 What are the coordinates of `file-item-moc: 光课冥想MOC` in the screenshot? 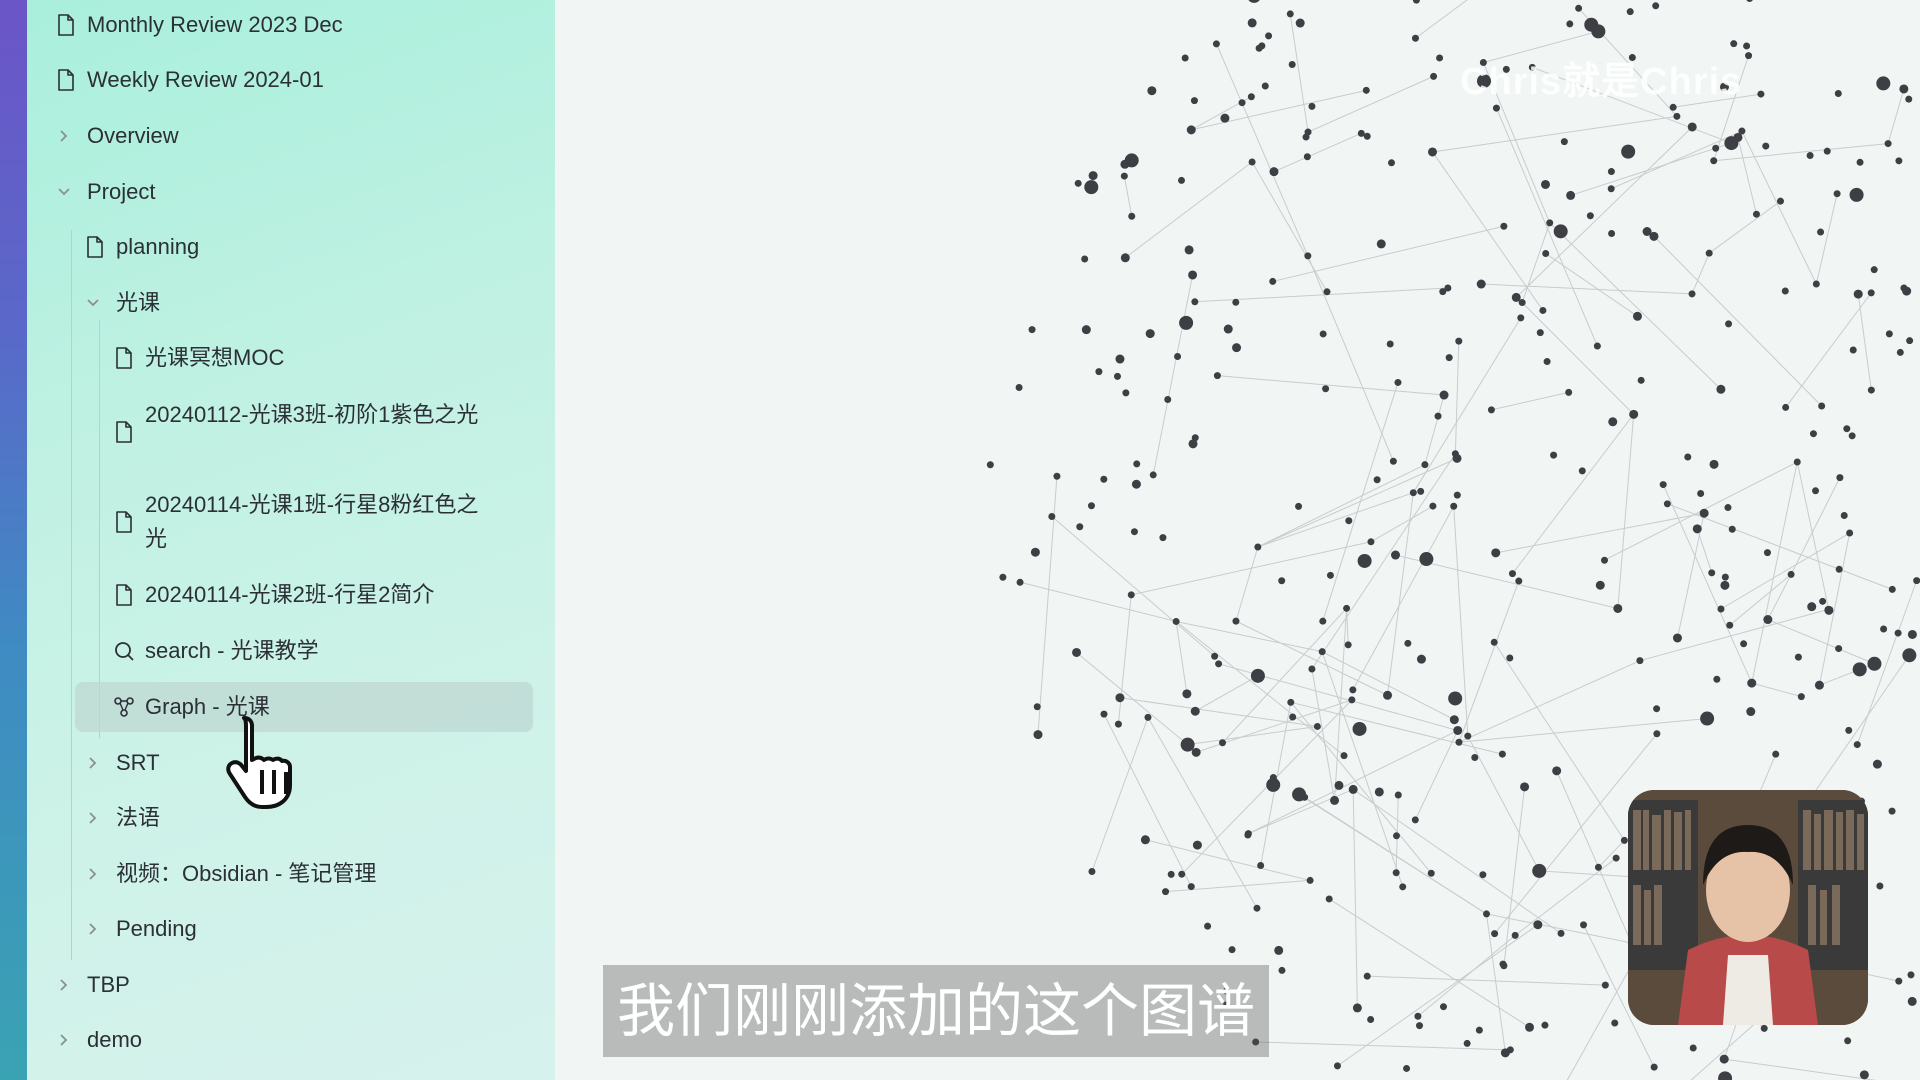 It's located at (198, 358).